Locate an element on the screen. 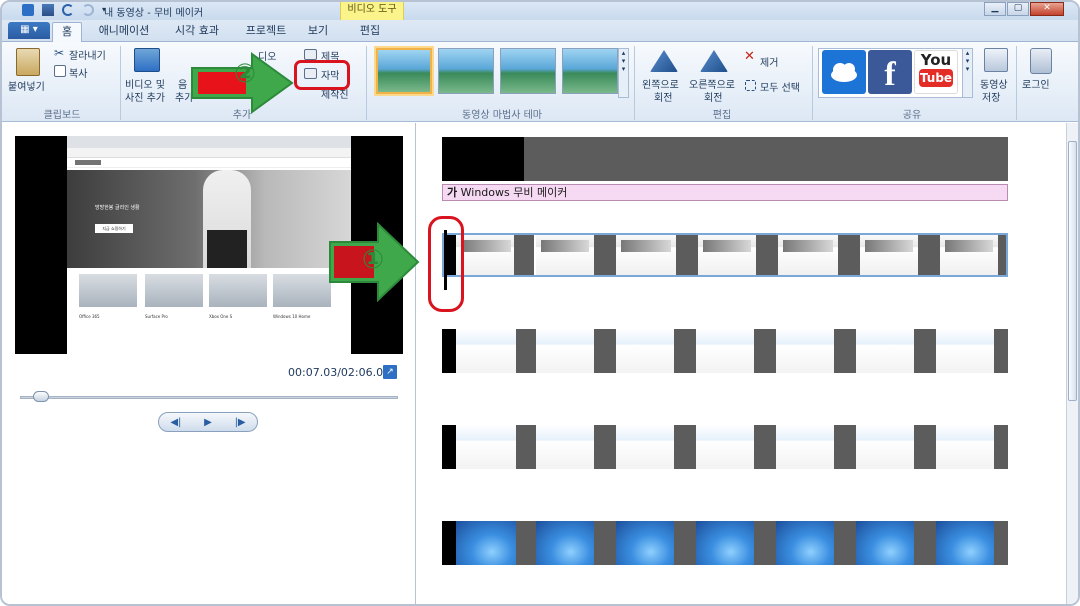 This screenshot has width=1080, height=606. tab-edit: 편집 is located at coordinates (370, 32).